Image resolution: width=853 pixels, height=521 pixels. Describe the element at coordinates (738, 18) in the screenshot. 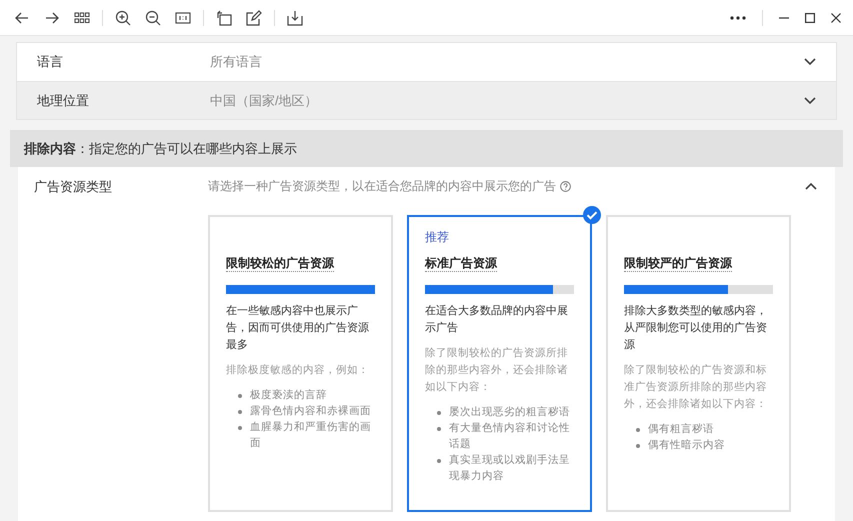

I see `more-icon` at that location.